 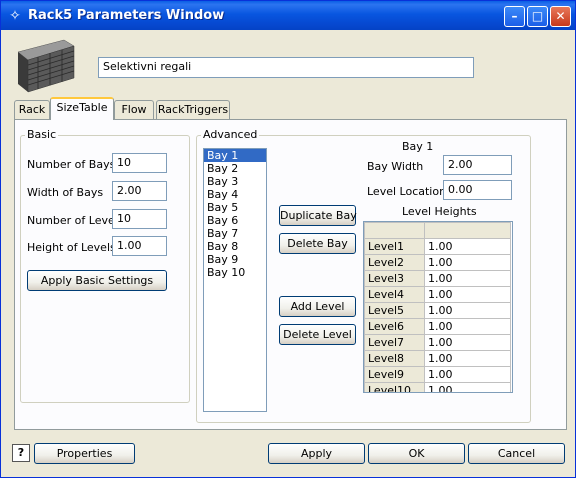 I want to click on window-title: Rack5 Parameters Window, so click(x=126, y=15).